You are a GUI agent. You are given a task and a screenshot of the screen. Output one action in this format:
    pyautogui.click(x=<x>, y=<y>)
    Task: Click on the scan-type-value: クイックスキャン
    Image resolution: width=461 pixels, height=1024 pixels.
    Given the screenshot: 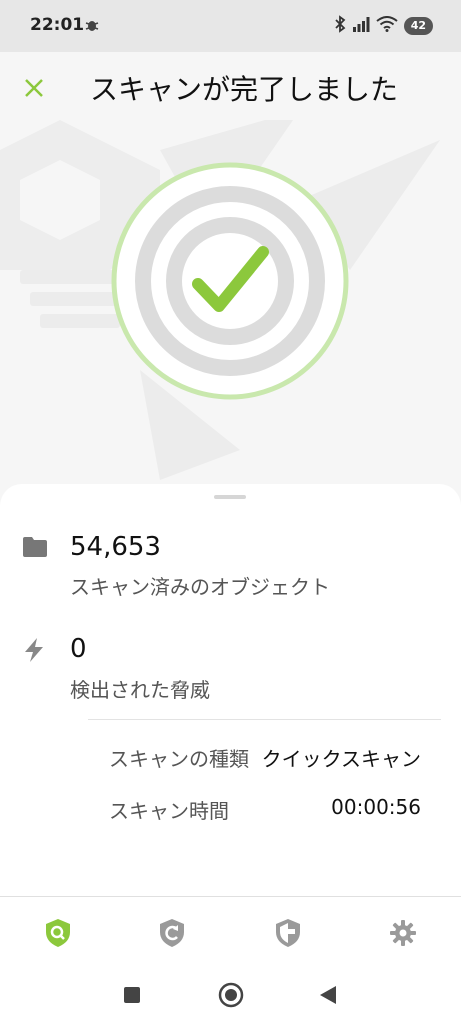 What is the action you would take?
    pyautogui.click(x=341, y=759)
    